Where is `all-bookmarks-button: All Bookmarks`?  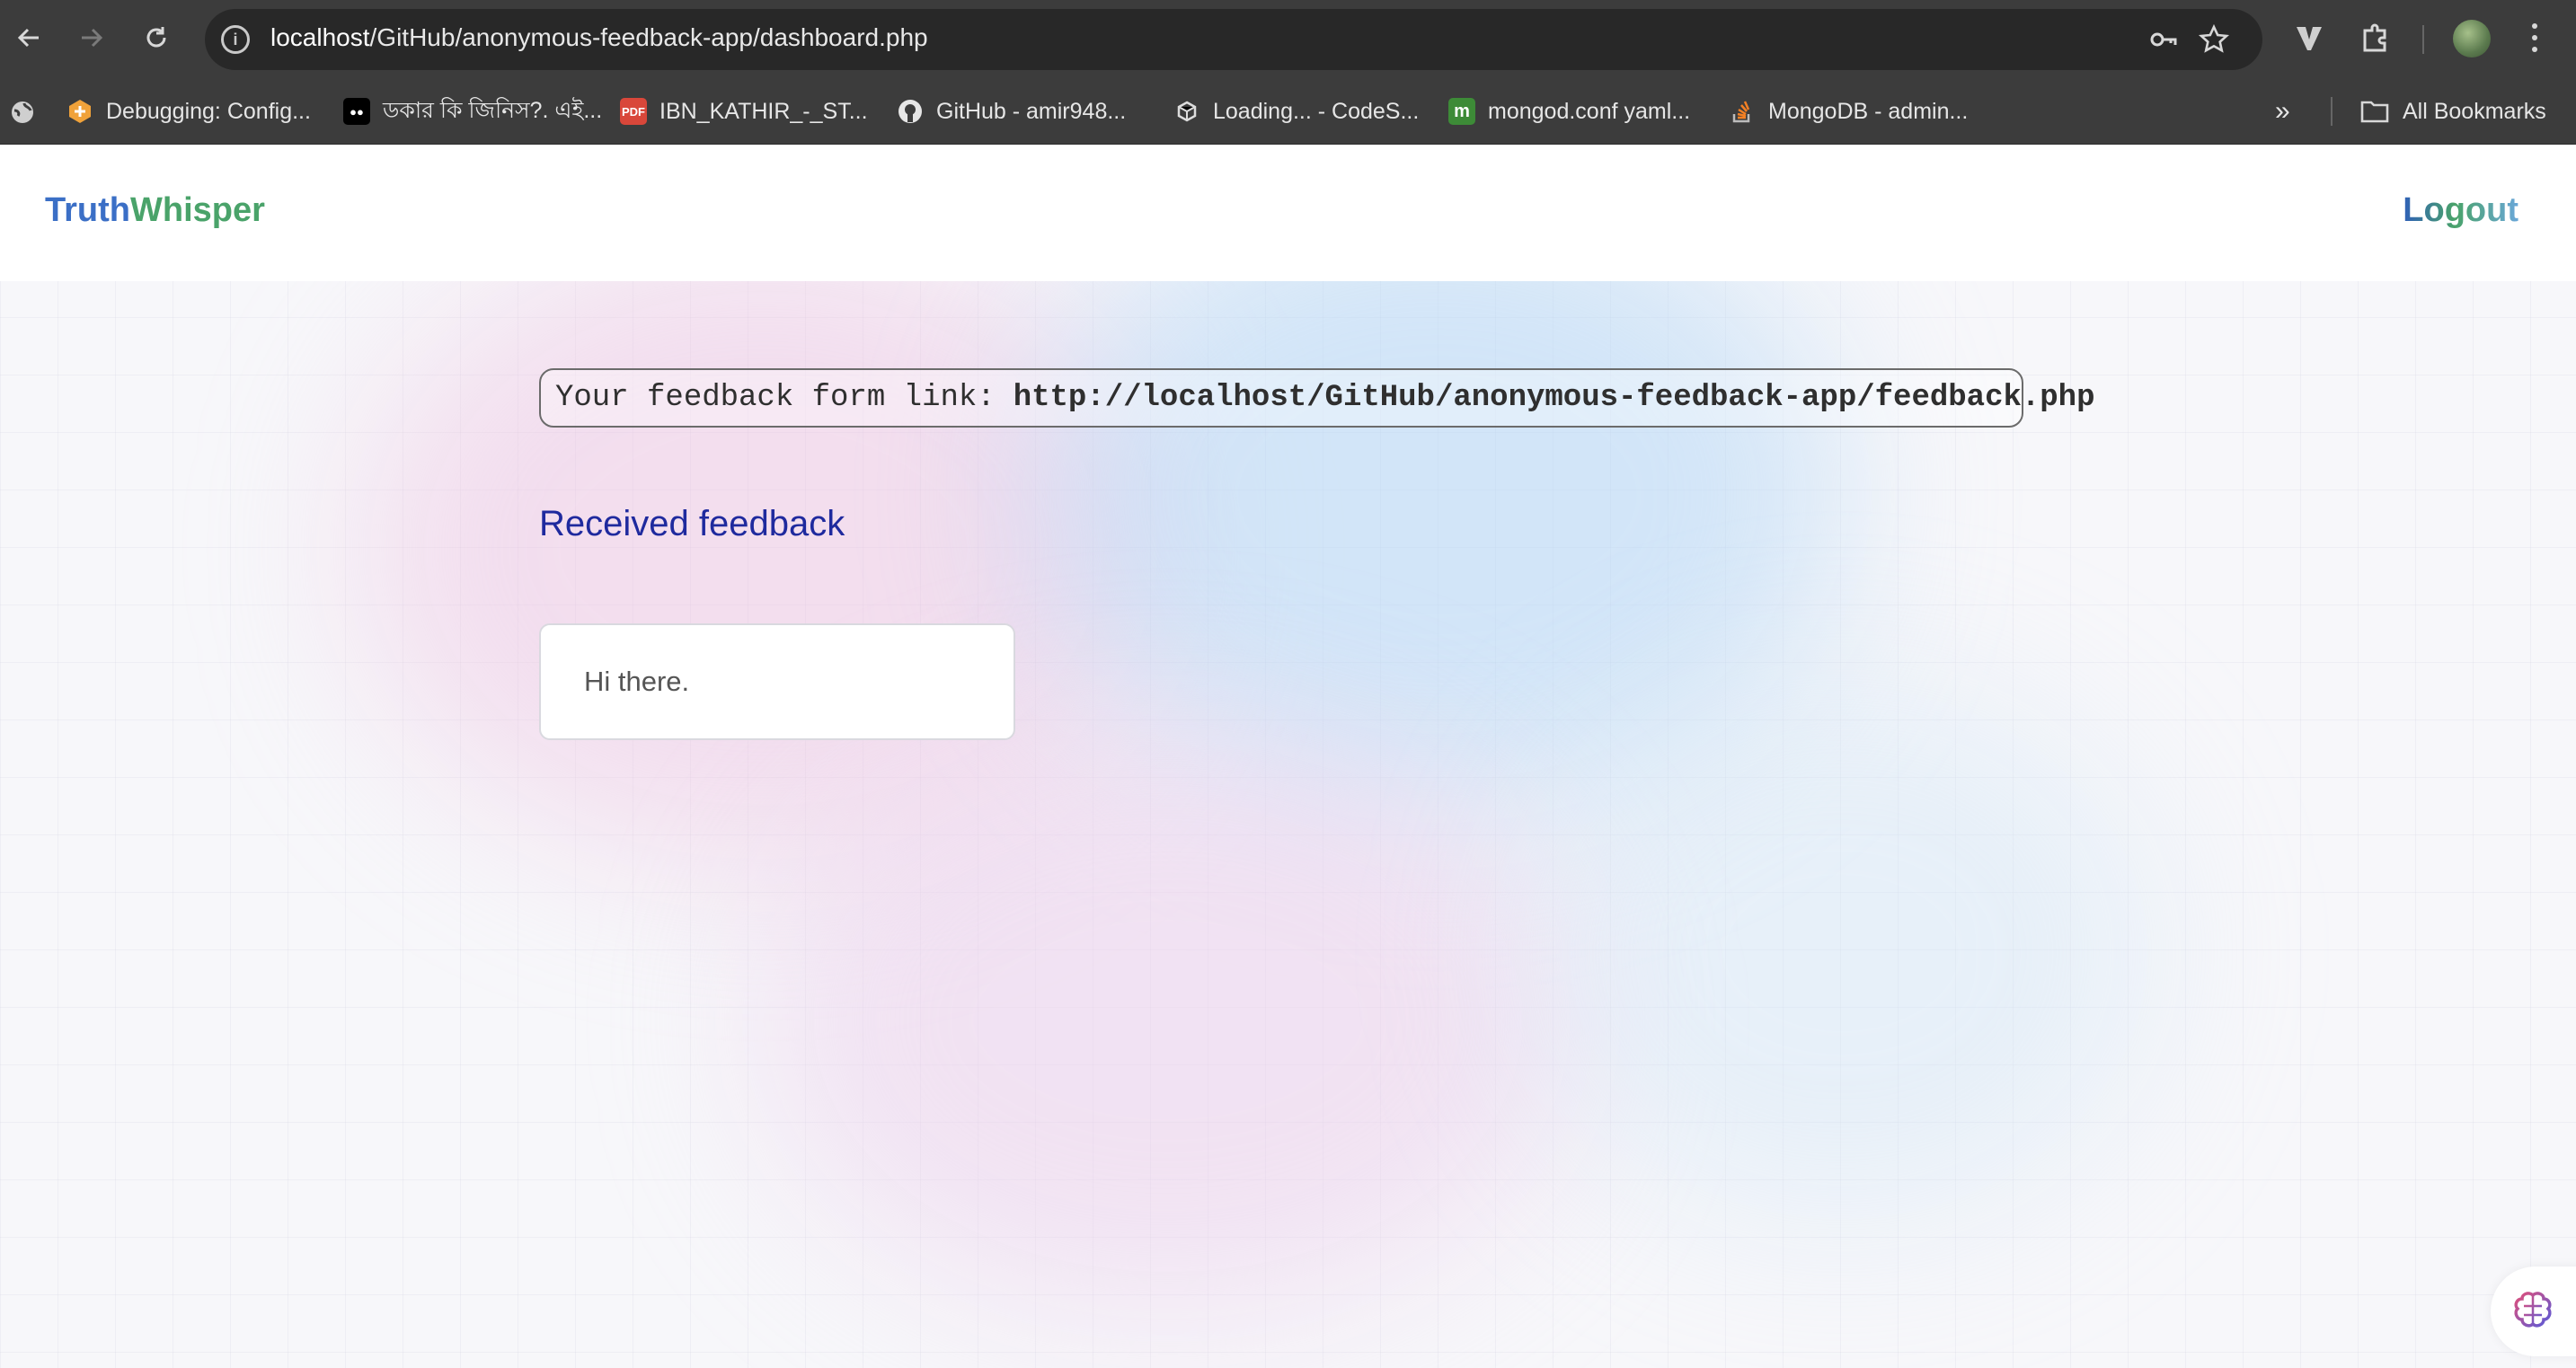
all-bookmarks-button: All Bookmarks is located at coordinates (2452, 111).